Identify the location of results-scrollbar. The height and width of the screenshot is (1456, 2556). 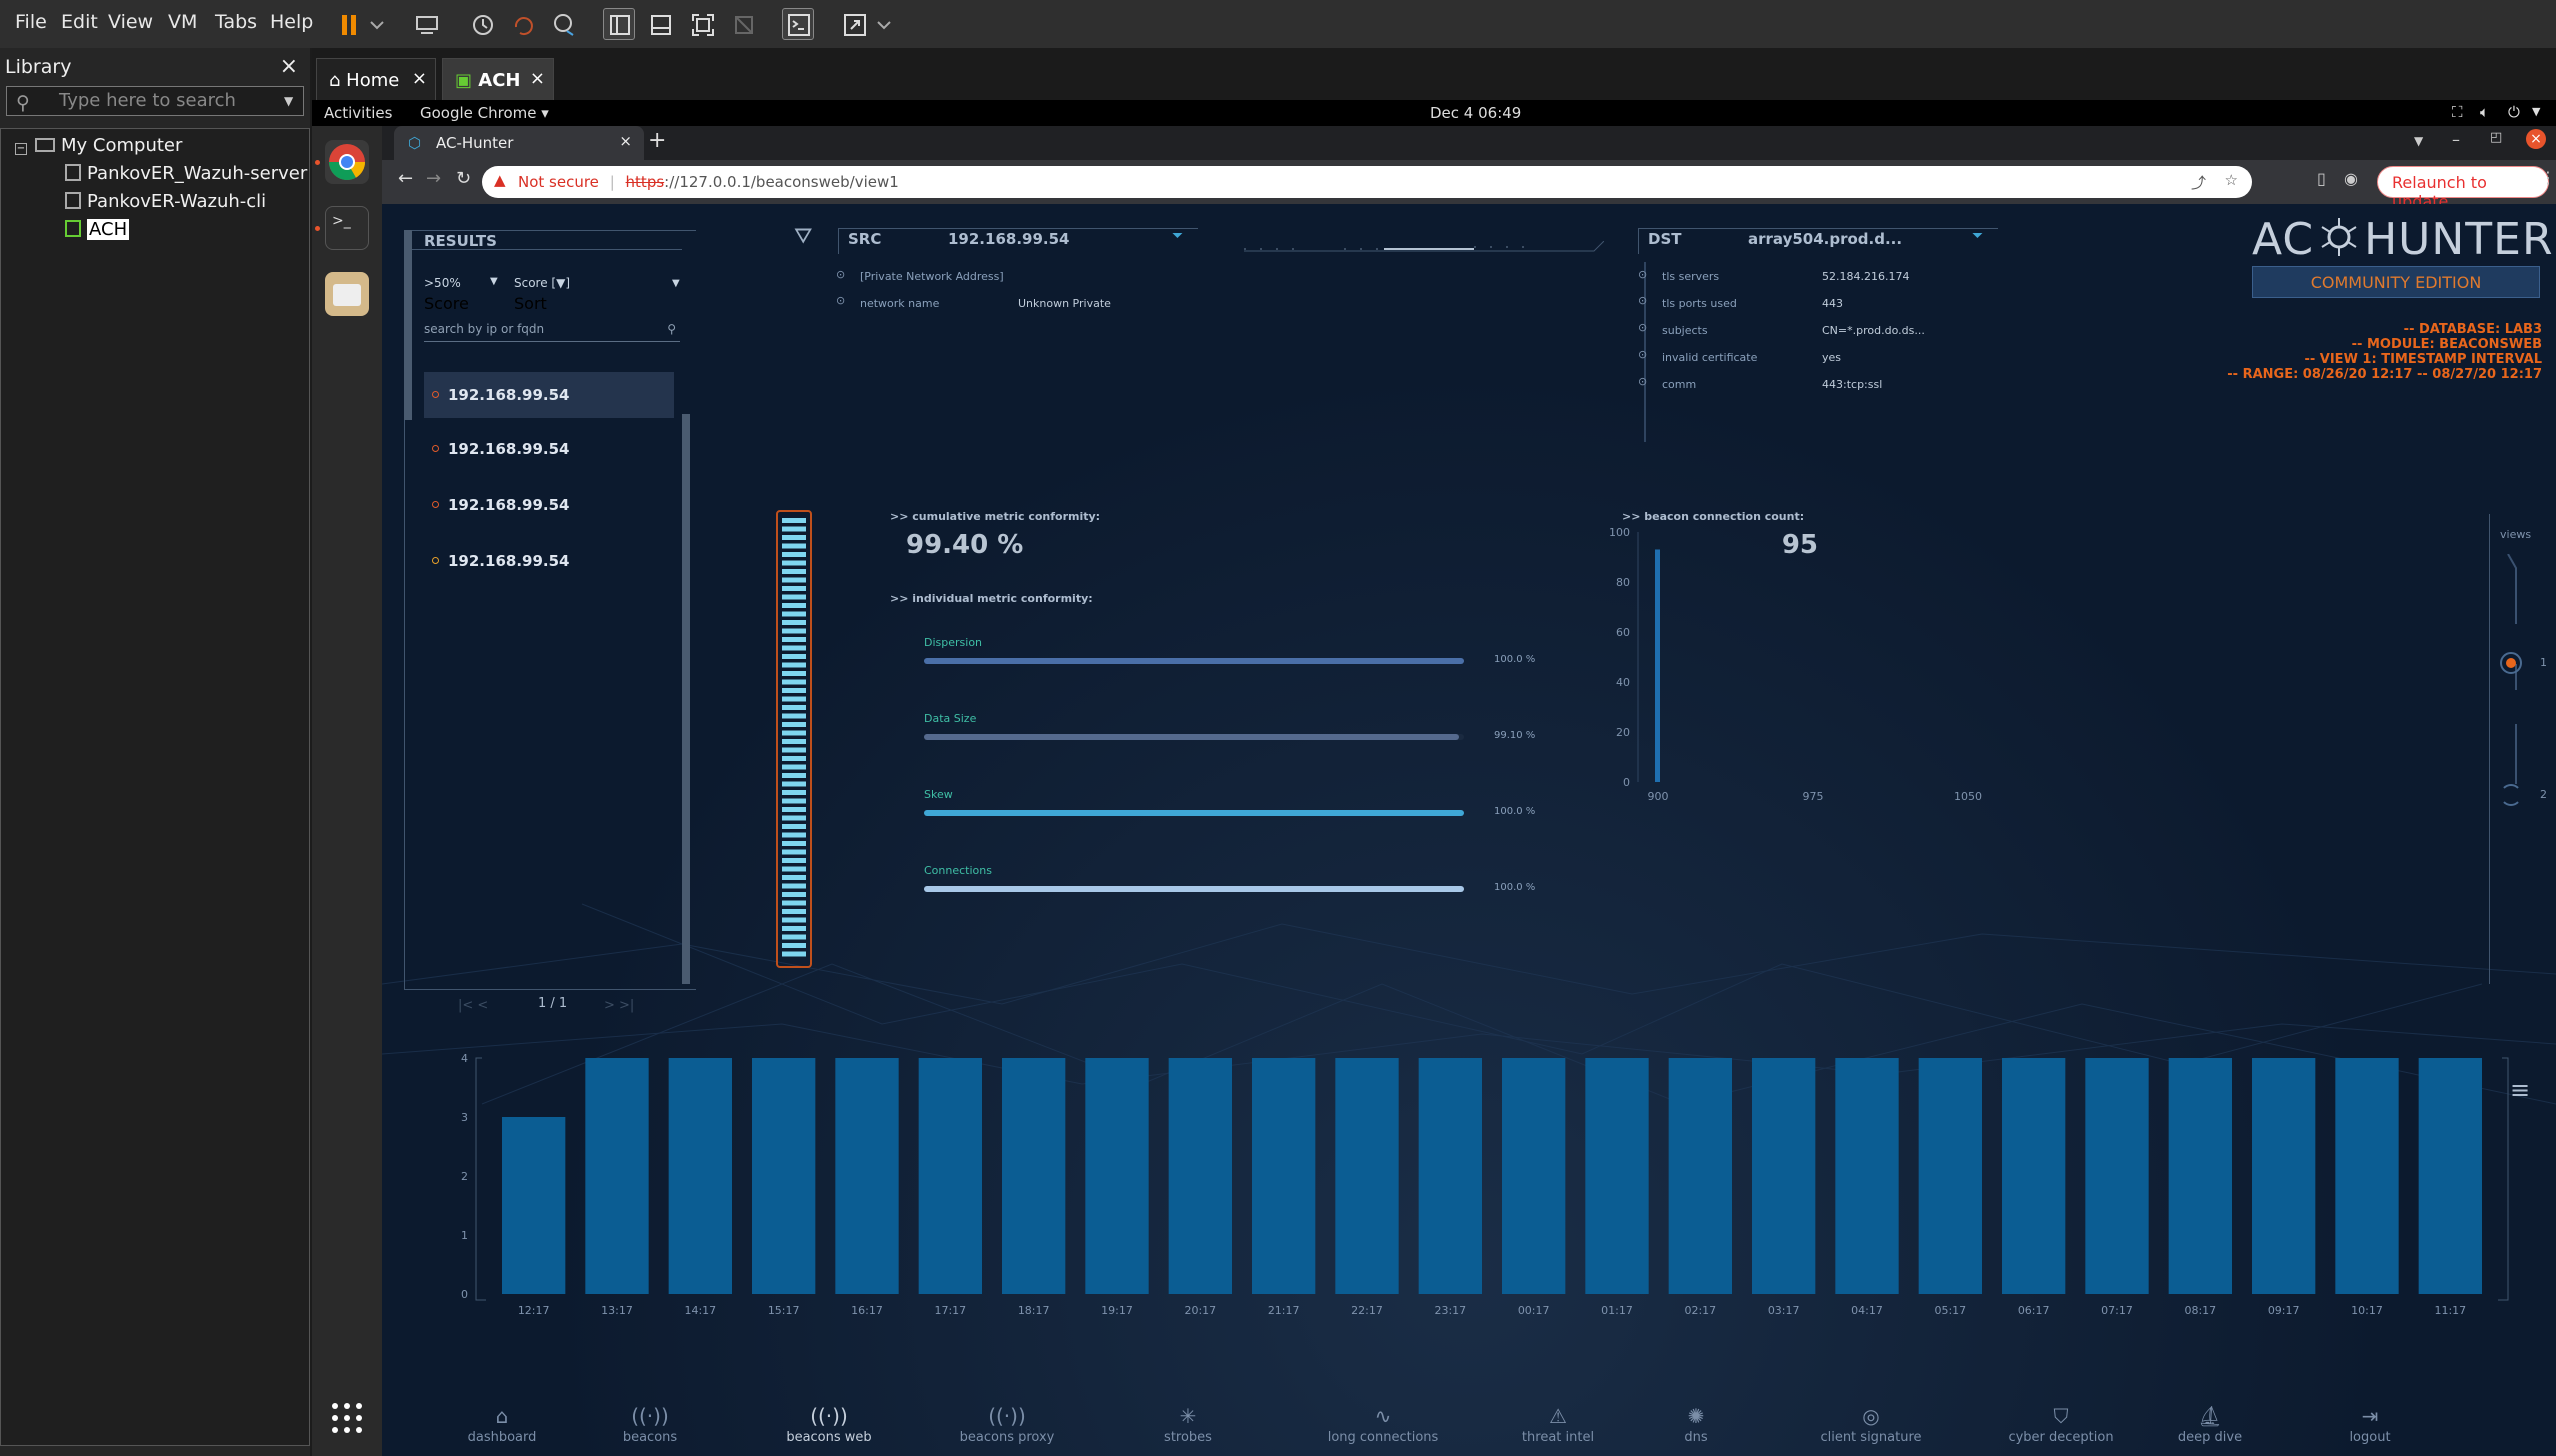
(686, 699).